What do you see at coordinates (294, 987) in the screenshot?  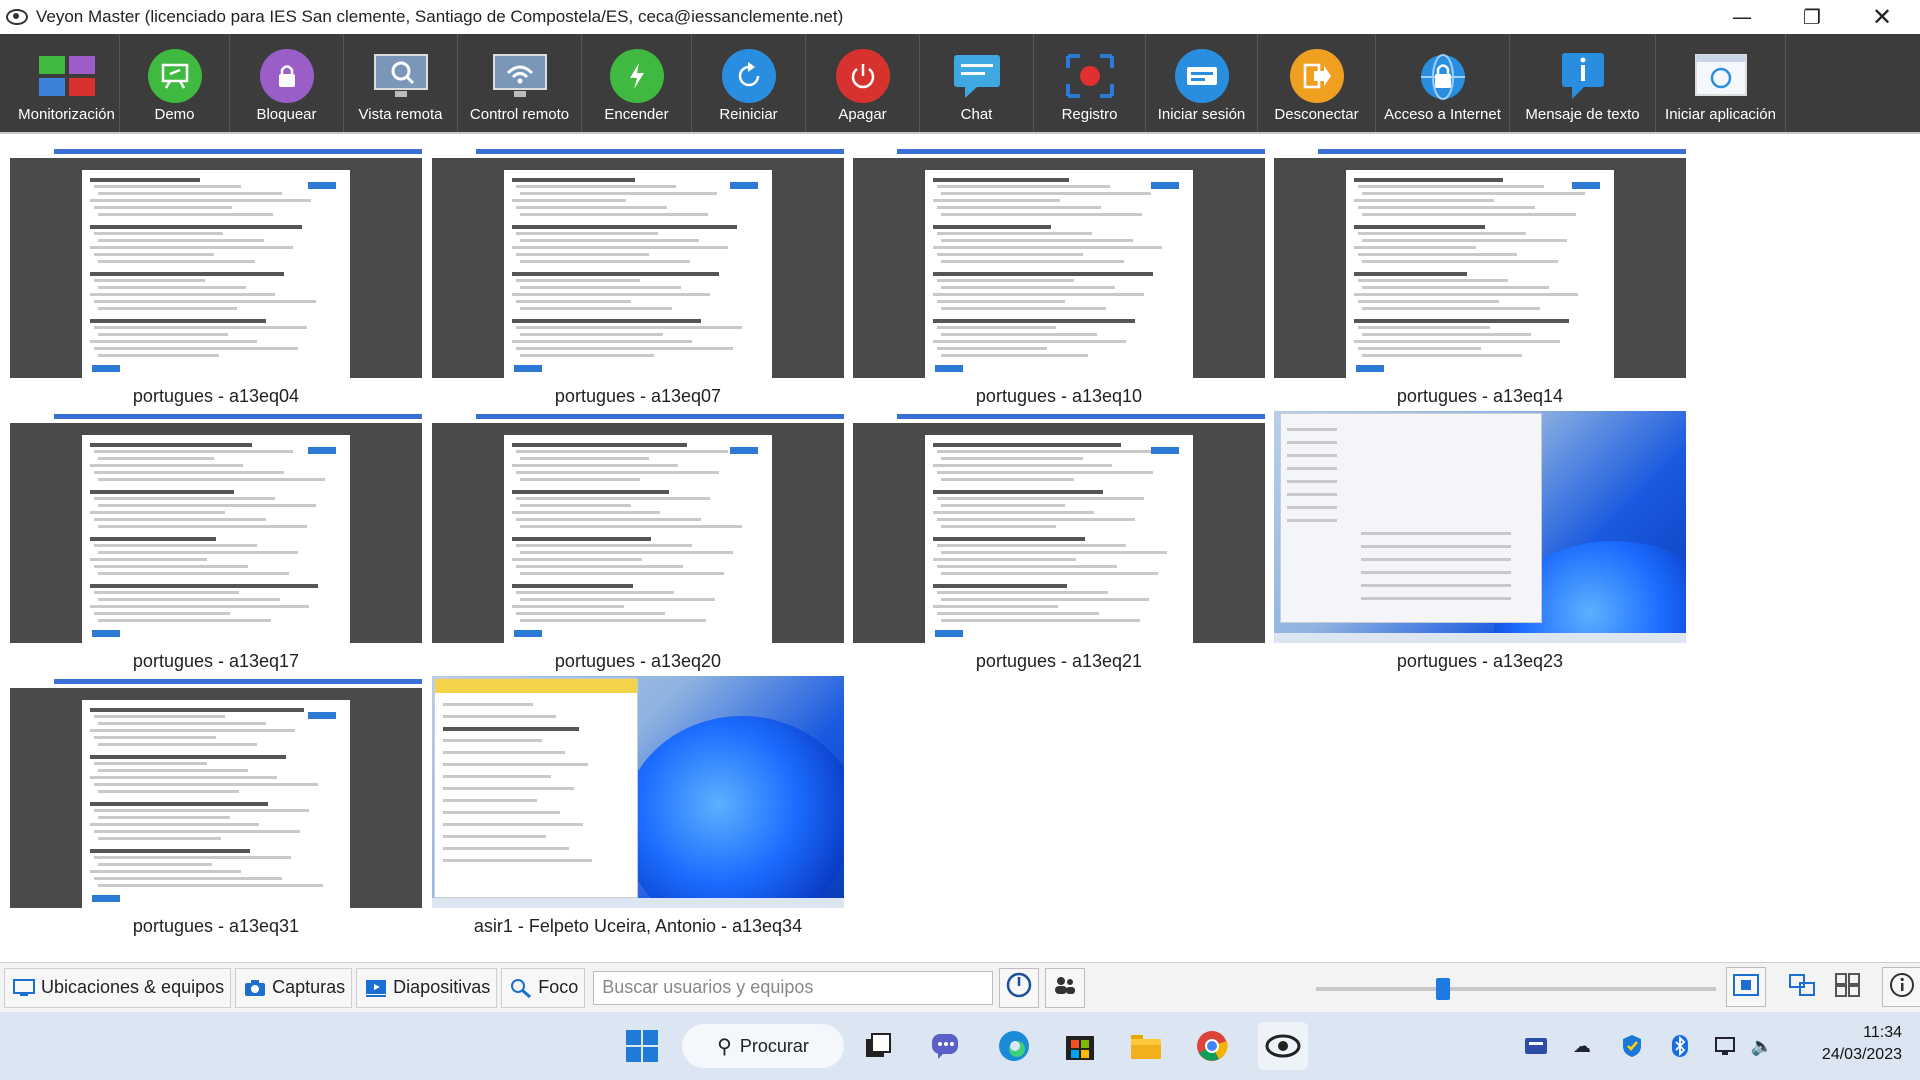 I see `screenshots-button: Capturas` at bounding box center [294, 987].